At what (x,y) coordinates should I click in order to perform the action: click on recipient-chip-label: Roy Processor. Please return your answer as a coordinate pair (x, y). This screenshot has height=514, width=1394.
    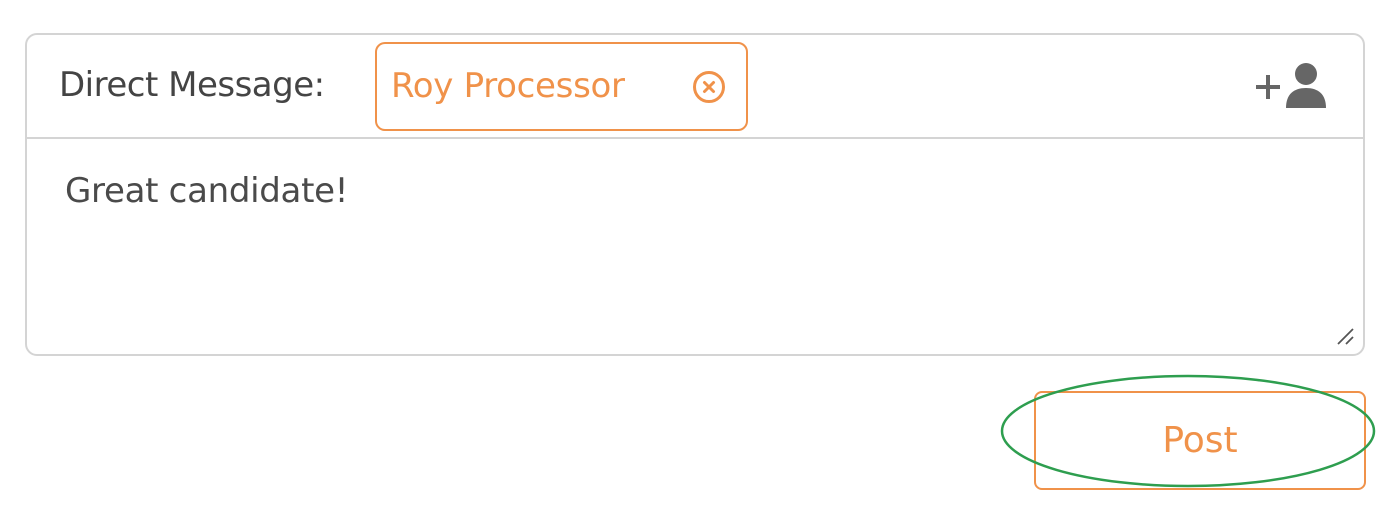
    Looking at the image, I should click on (508, 86).